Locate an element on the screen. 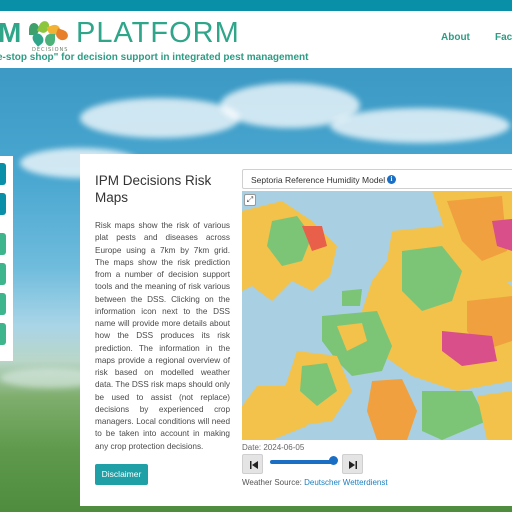 Image resolution: width=512 pixels, height=512 pixels. logo-text-left: M is located at coordinates (11, 32).